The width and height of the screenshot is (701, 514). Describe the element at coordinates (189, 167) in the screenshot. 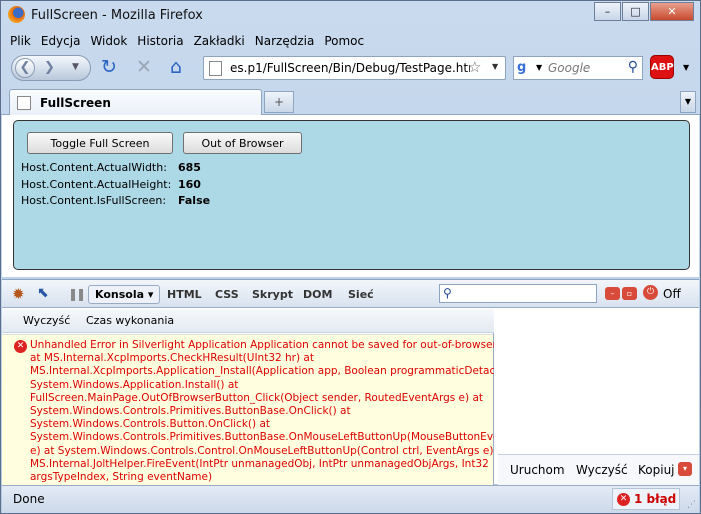

I see `info-value: 685` at that location.